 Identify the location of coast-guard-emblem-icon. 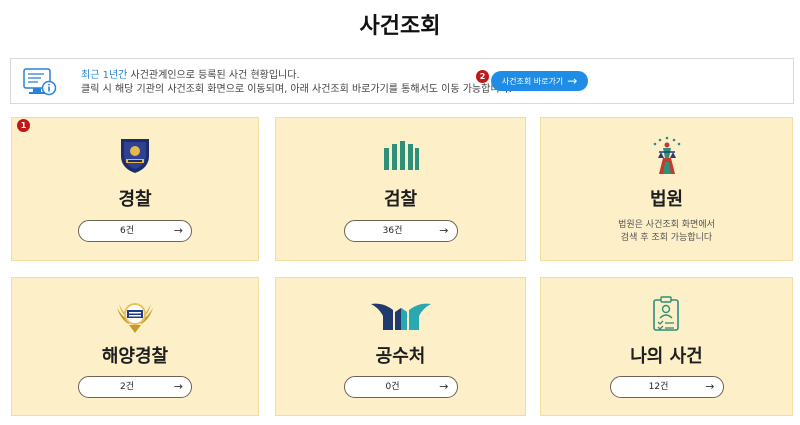
(135, 318).